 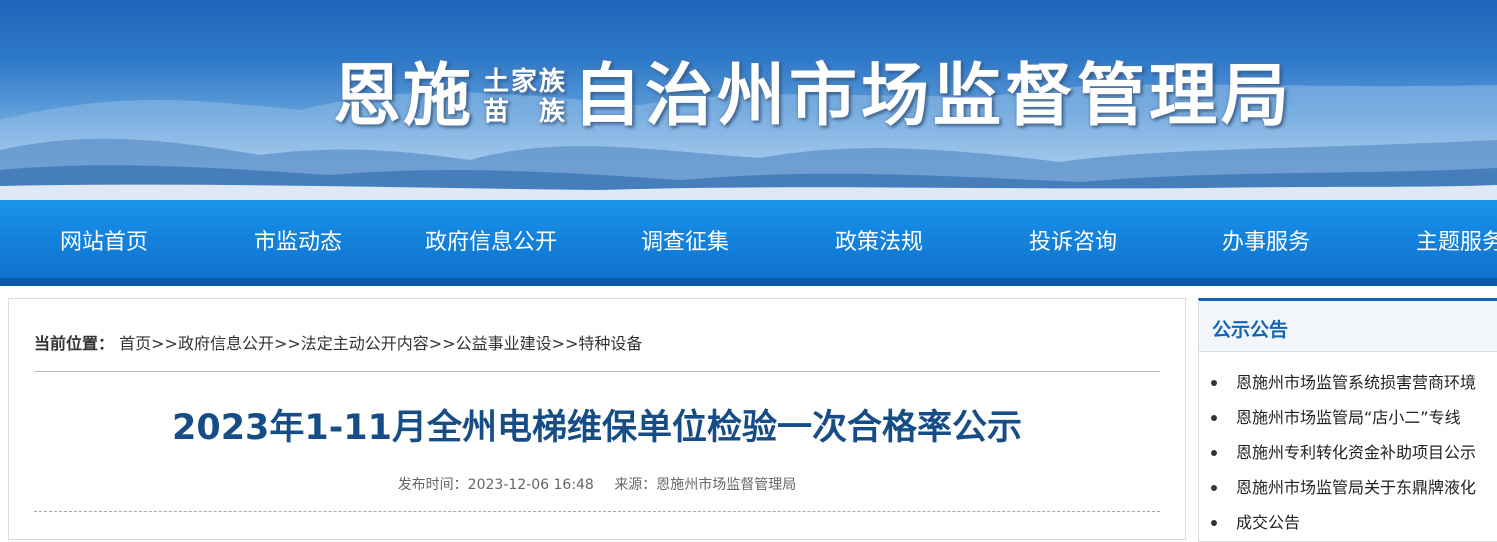 What do you see at coordinates (597, 428) in the screenshot?
I see `article-title: 2023年1-11月全州电梯维保单位检验一次合格率公示` at bounding box center [597, 428].